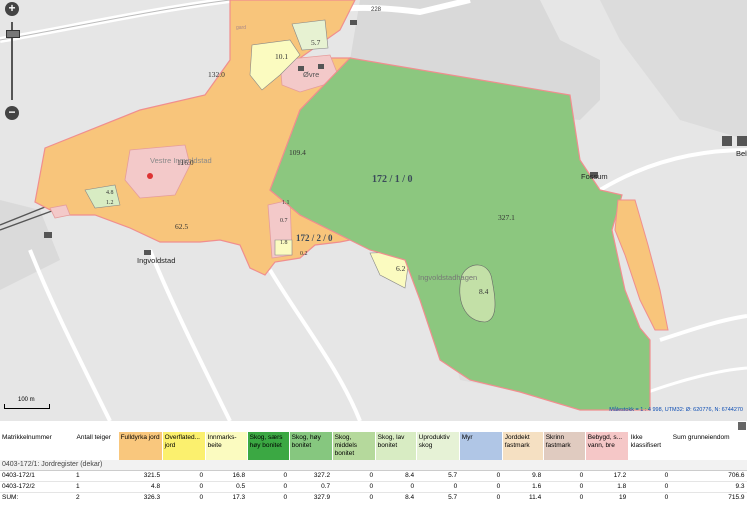 The width and height of the screenshot is (747, 519). Describe the element at coordinates (594, 176) in the screenshot. I see `place-name-fossum: Fossum` at that location.